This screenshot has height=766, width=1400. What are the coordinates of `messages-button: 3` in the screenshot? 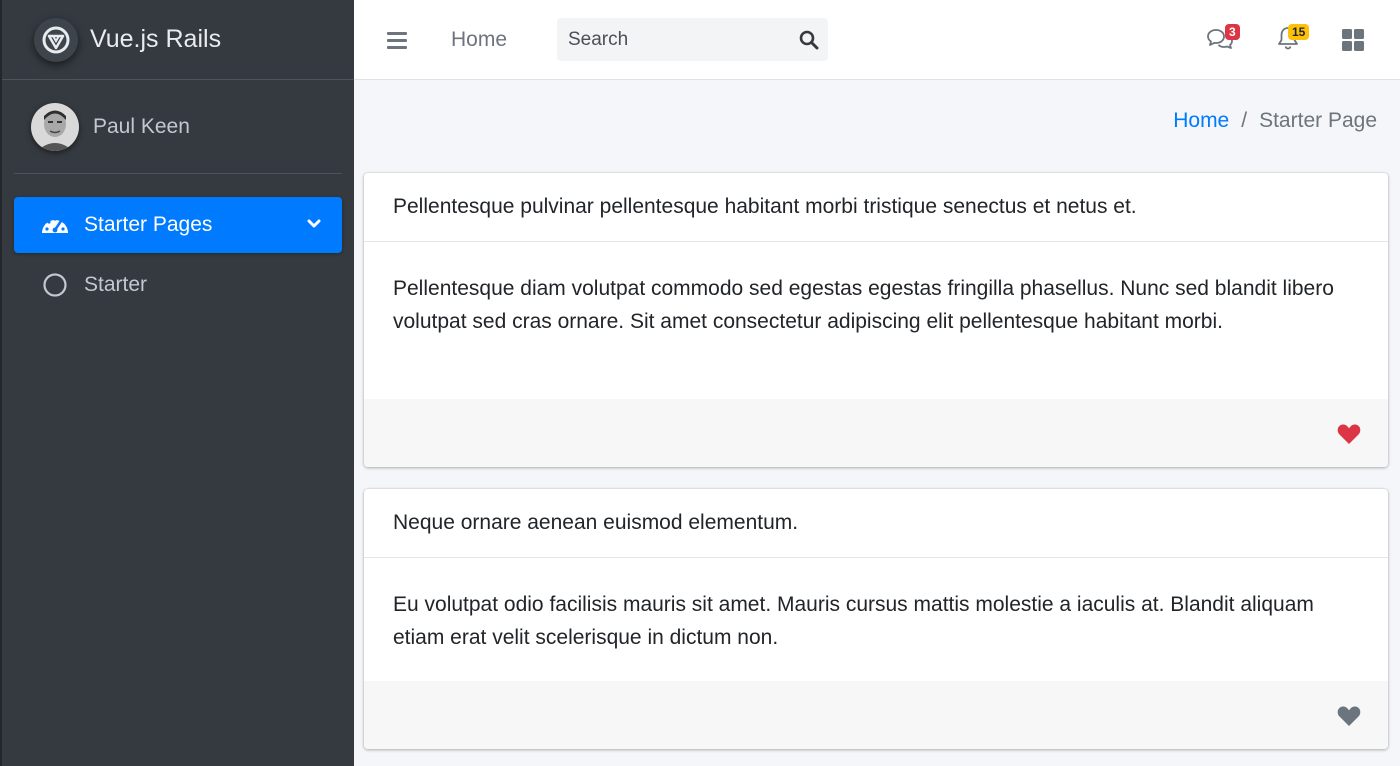 It's located at (1223, 38).